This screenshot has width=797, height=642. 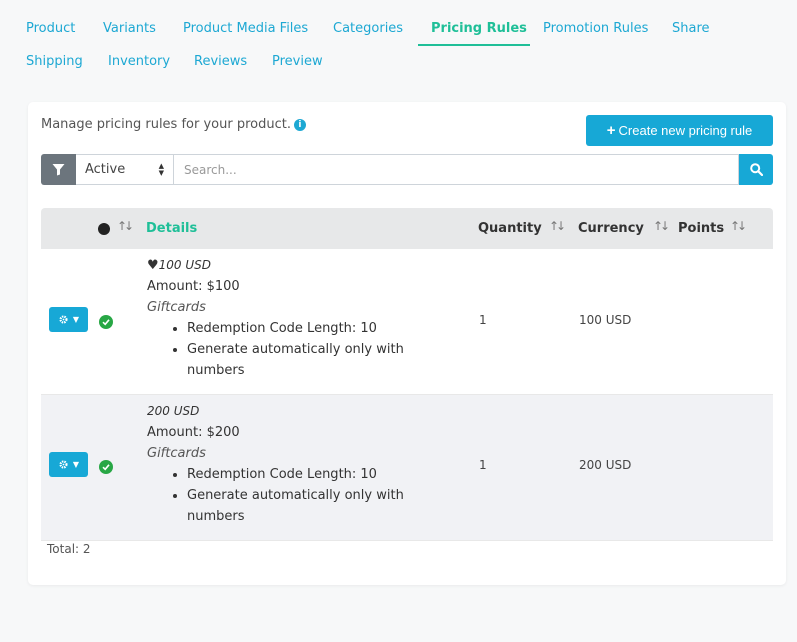 What do you see at coordinates (510, 228) in the screenshot?
I see `column-quantity: Quantity` at bounding box center [510, 228].